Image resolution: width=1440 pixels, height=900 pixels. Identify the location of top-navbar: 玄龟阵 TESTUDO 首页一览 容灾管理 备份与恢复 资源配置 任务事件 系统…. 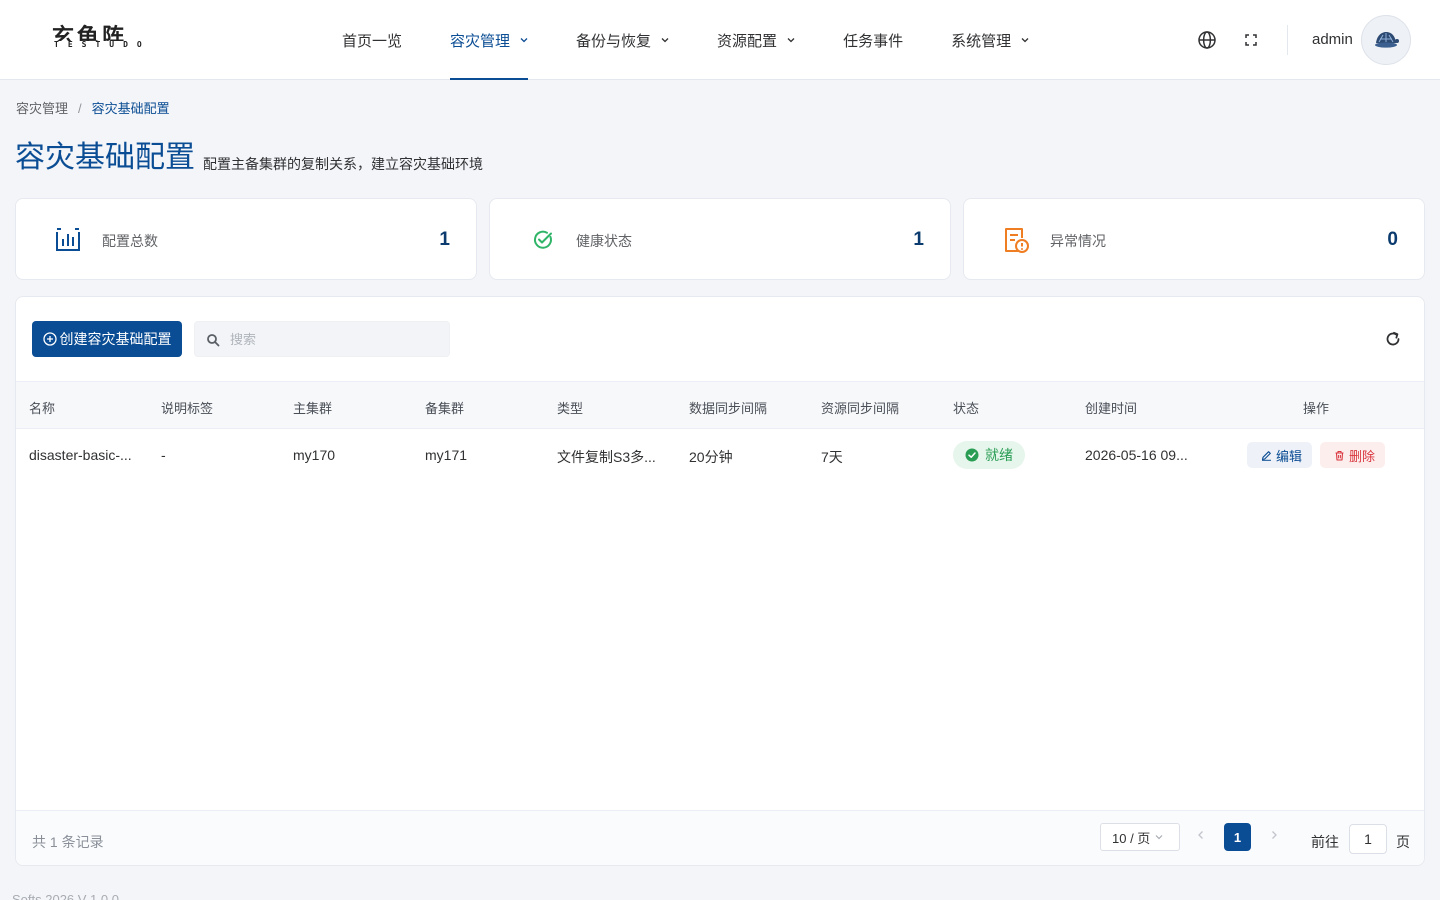
(720, 40).